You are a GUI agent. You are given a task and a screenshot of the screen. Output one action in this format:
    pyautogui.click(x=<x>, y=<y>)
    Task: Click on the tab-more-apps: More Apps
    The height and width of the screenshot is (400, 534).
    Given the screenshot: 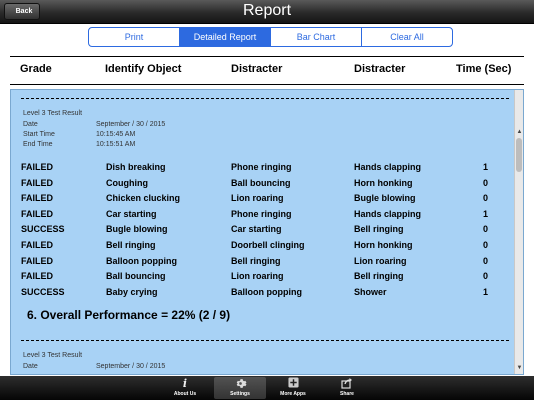 What is the action you would take?
    pyautogui.click(x=293, y=388)
    